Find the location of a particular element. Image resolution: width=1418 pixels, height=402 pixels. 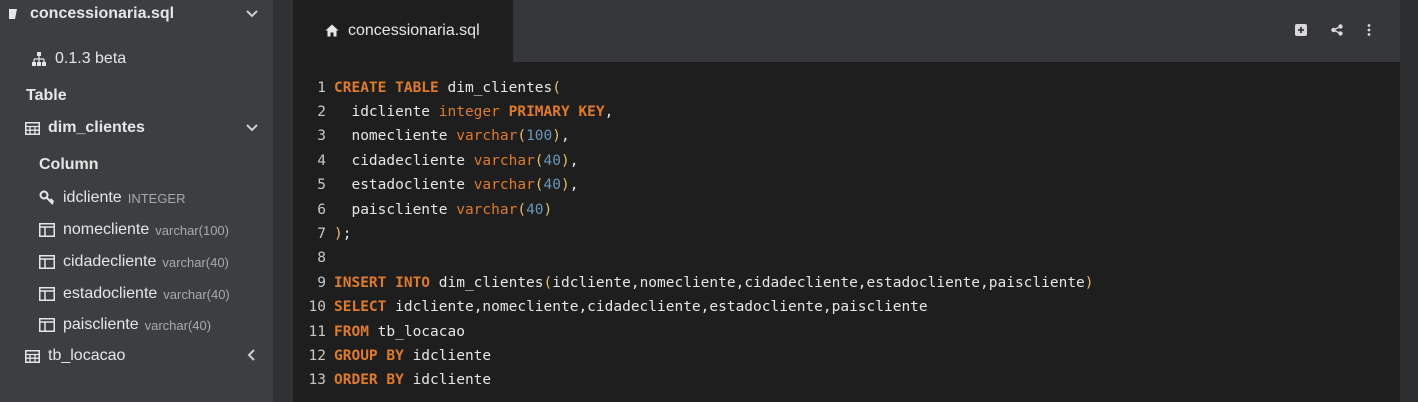

code-line: 3 nomecliente varchar(100), is located at coordinates (431, 136).